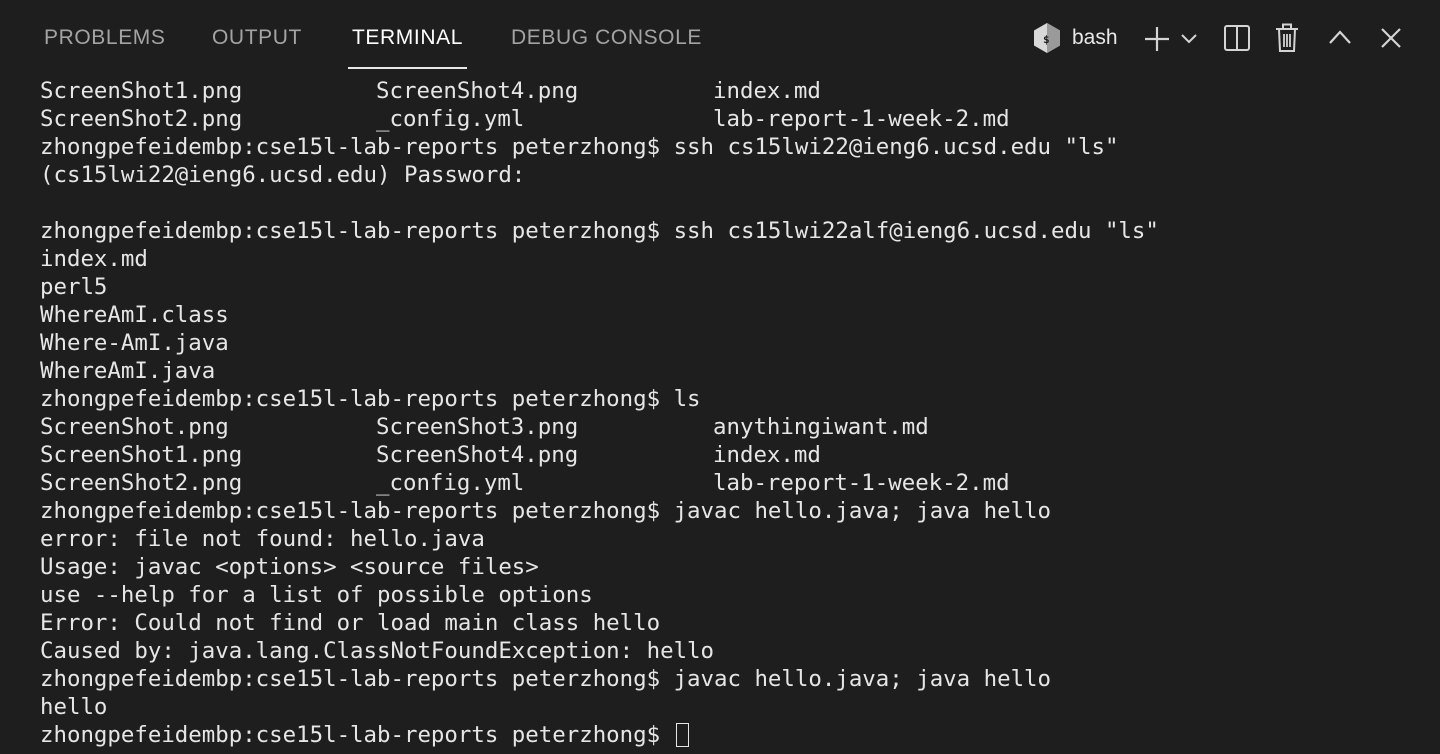  What do you see at coordinates (1095, 38) in the screenshot?
I see `terminal-name: bash` at bounding box center [1095, 38].